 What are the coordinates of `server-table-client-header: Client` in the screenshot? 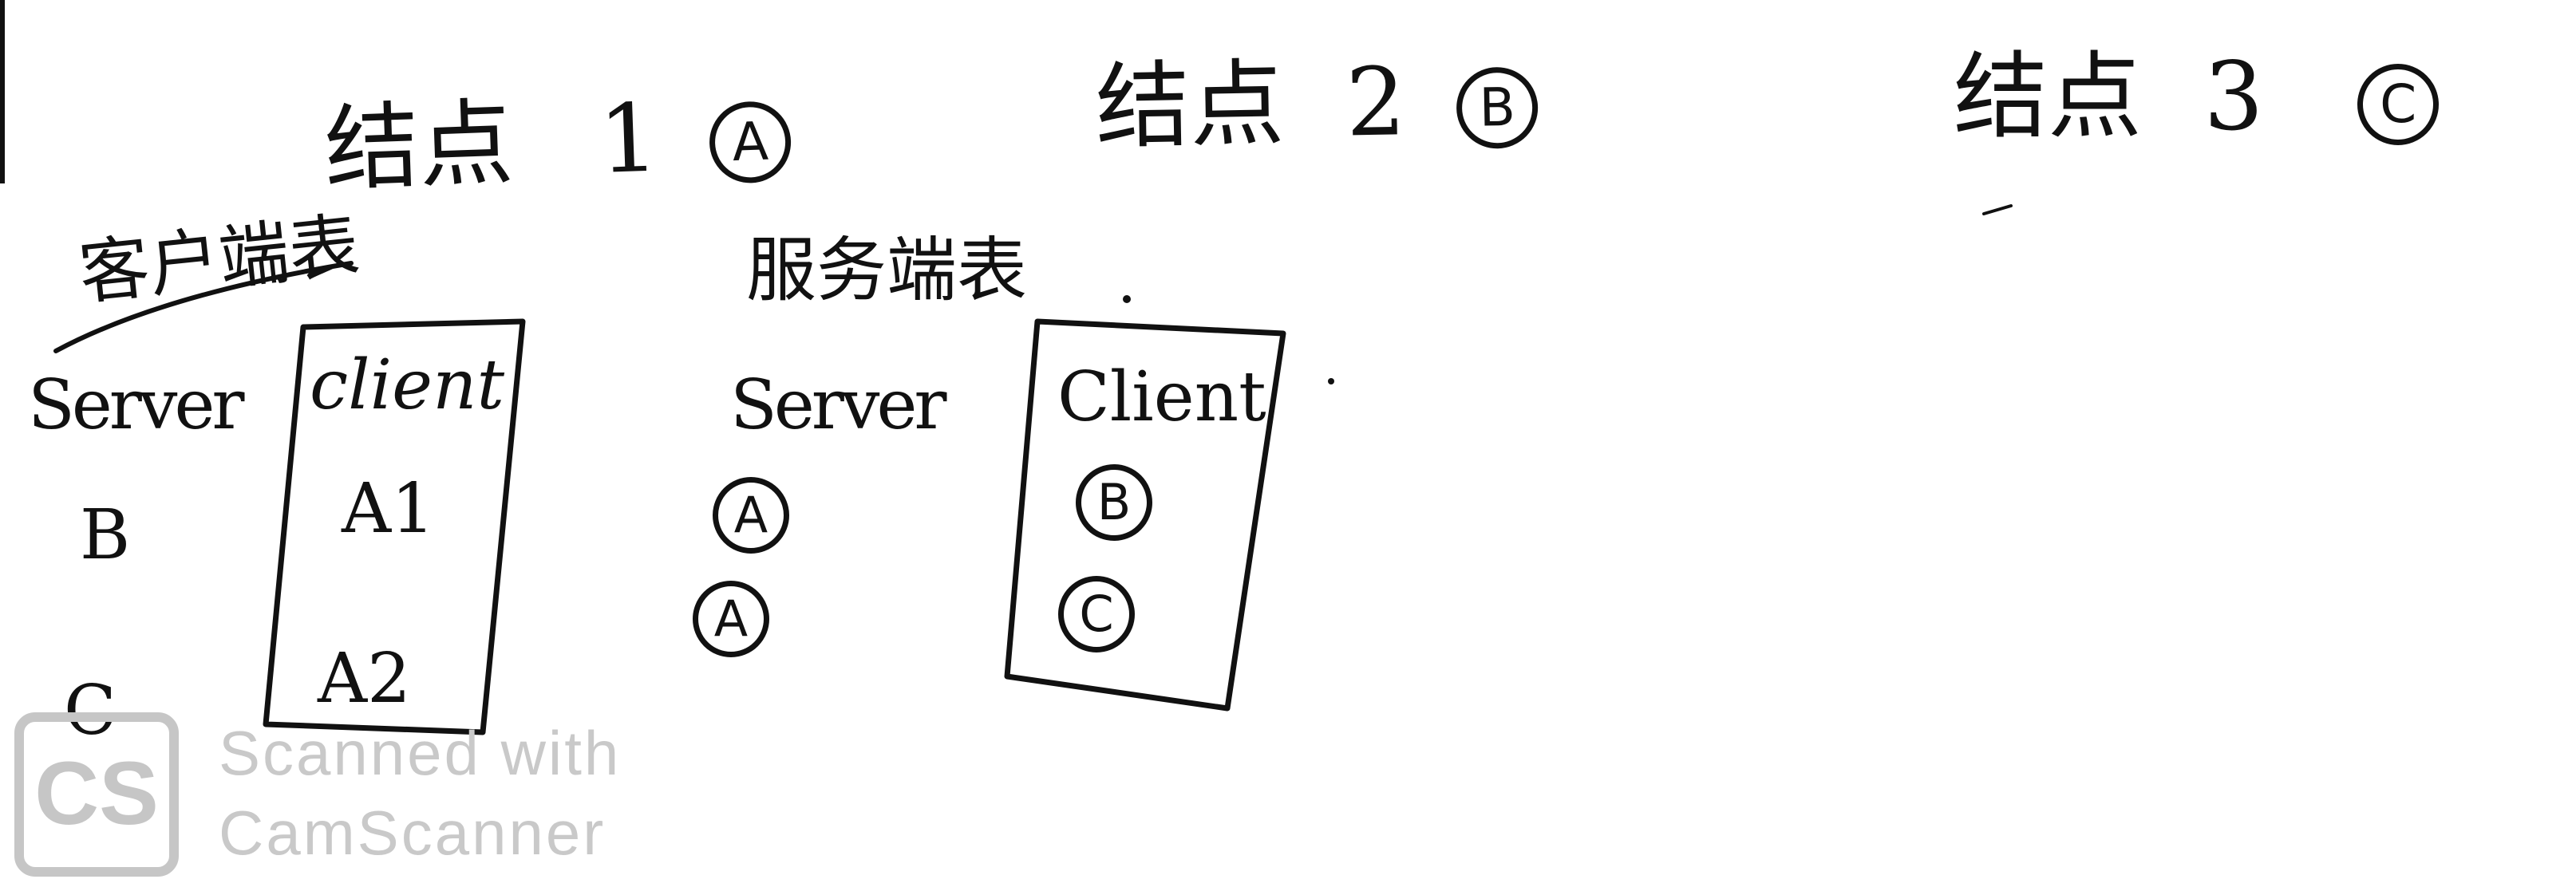 It's located at (1161, 397).